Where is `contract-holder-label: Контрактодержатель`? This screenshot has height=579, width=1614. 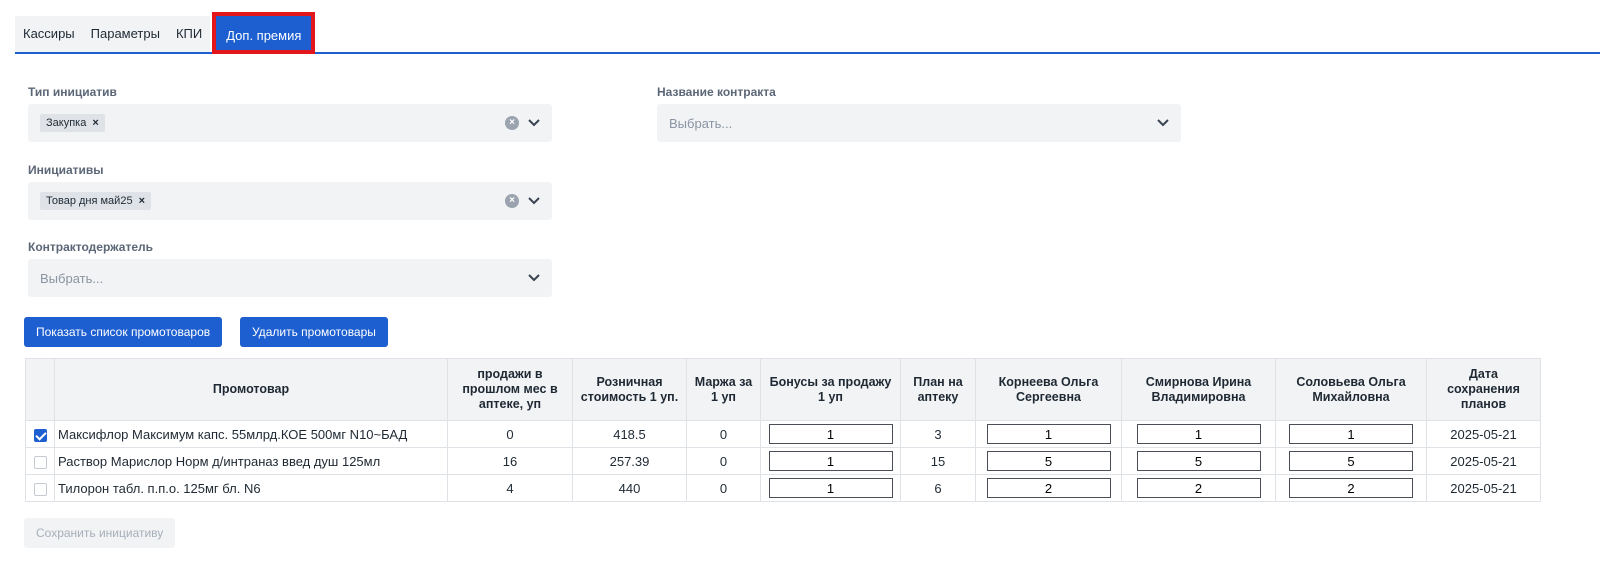
contract-holder-label: Контрактодержатель is located at coordinates (91, 247).